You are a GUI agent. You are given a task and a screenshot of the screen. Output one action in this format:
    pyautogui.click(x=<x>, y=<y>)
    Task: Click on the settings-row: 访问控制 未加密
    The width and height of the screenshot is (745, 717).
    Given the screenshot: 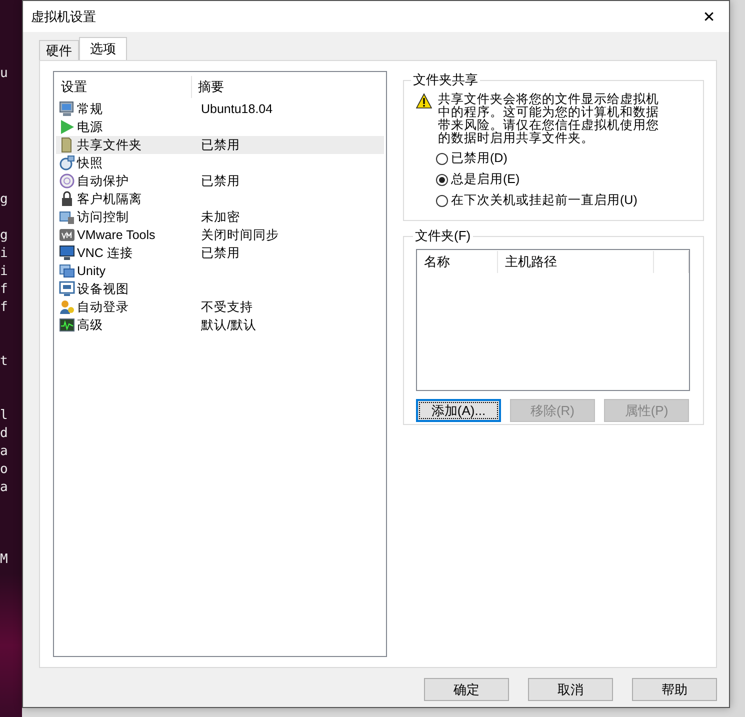 What is the action you would take?
    pyautogui.click(x=220, y=217)
    